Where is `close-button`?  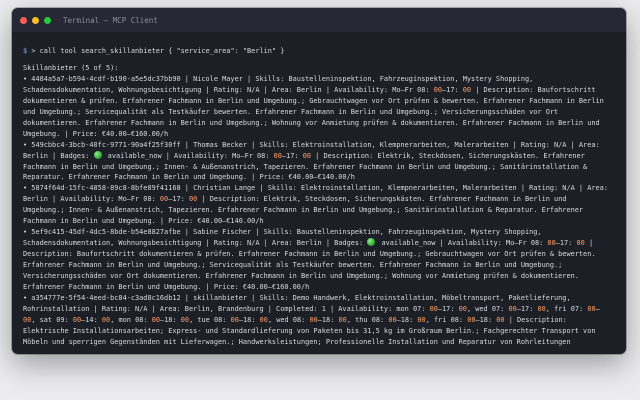
close-button is located at coordinates (23, 20).